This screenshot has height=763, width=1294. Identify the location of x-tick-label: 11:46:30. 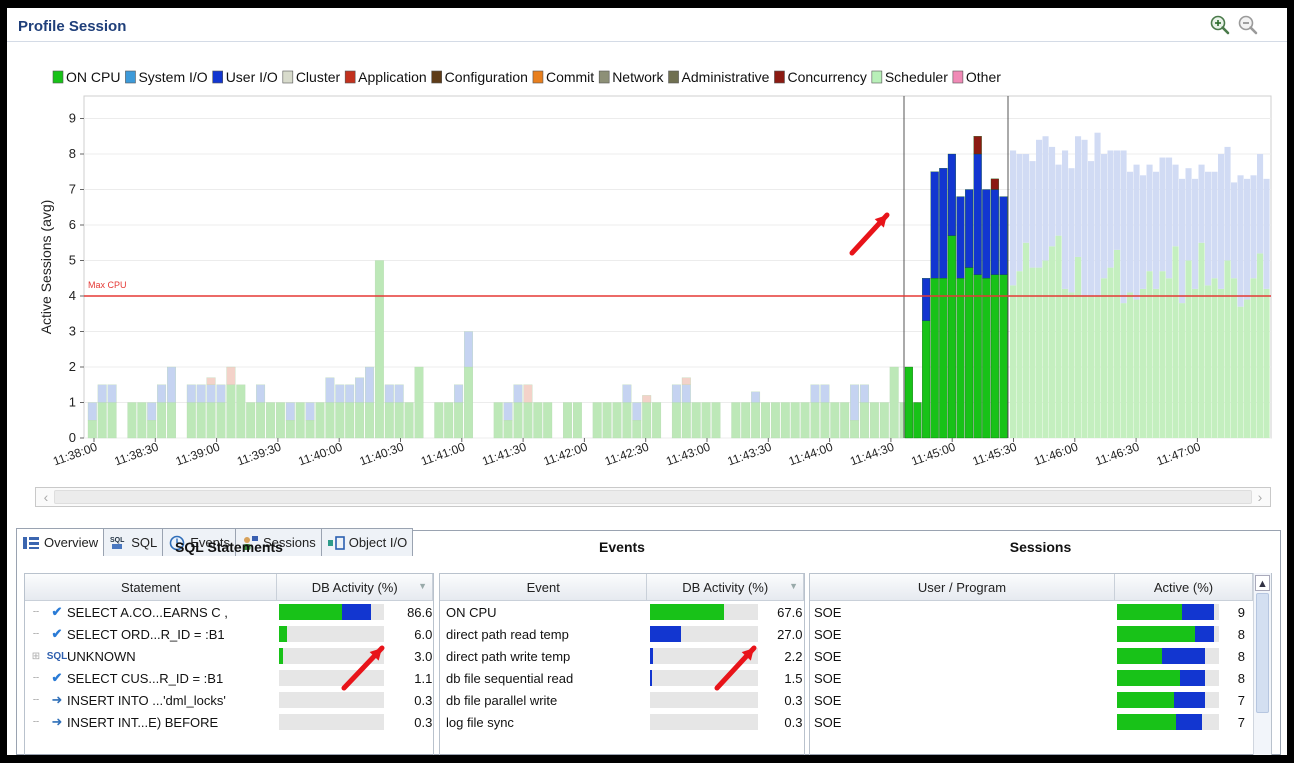
(1117, 454).